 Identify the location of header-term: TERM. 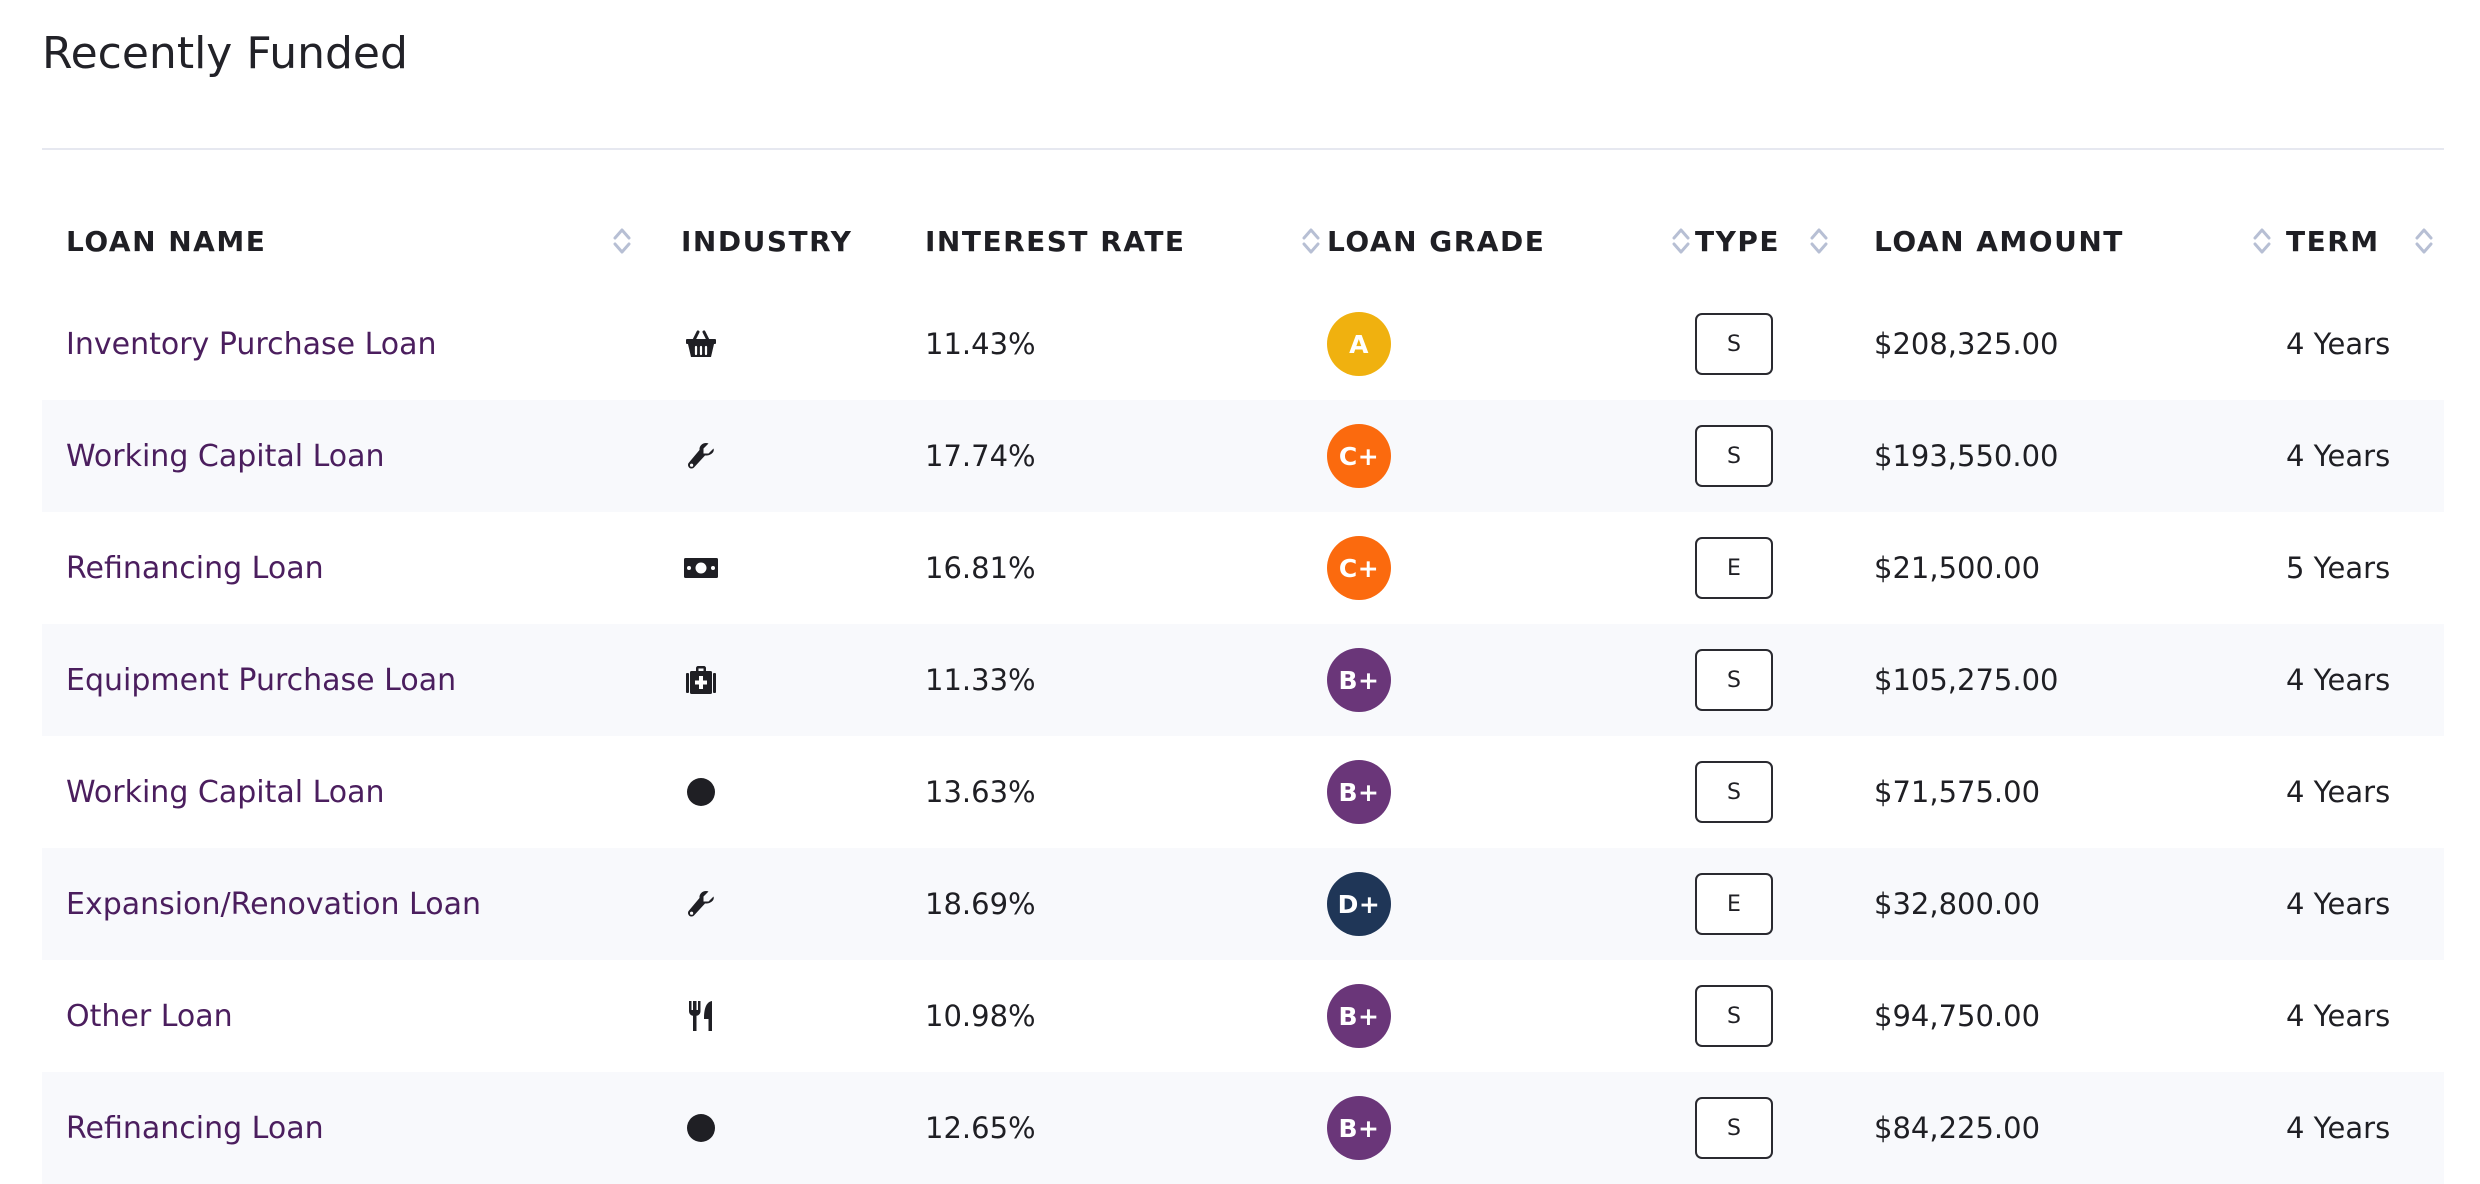
(2365, 241).